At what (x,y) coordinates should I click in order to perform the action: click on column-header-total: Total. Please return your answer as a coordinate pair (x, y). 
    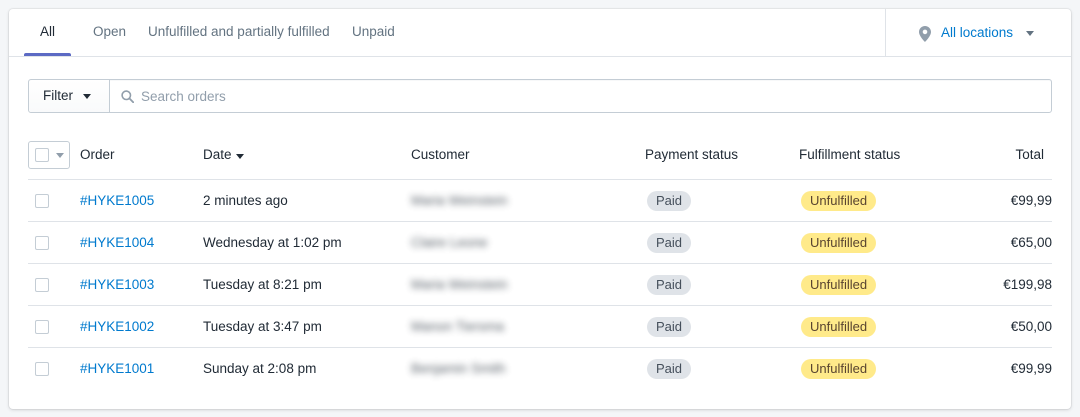
    Looking at the image, I should click on (1029, 154).